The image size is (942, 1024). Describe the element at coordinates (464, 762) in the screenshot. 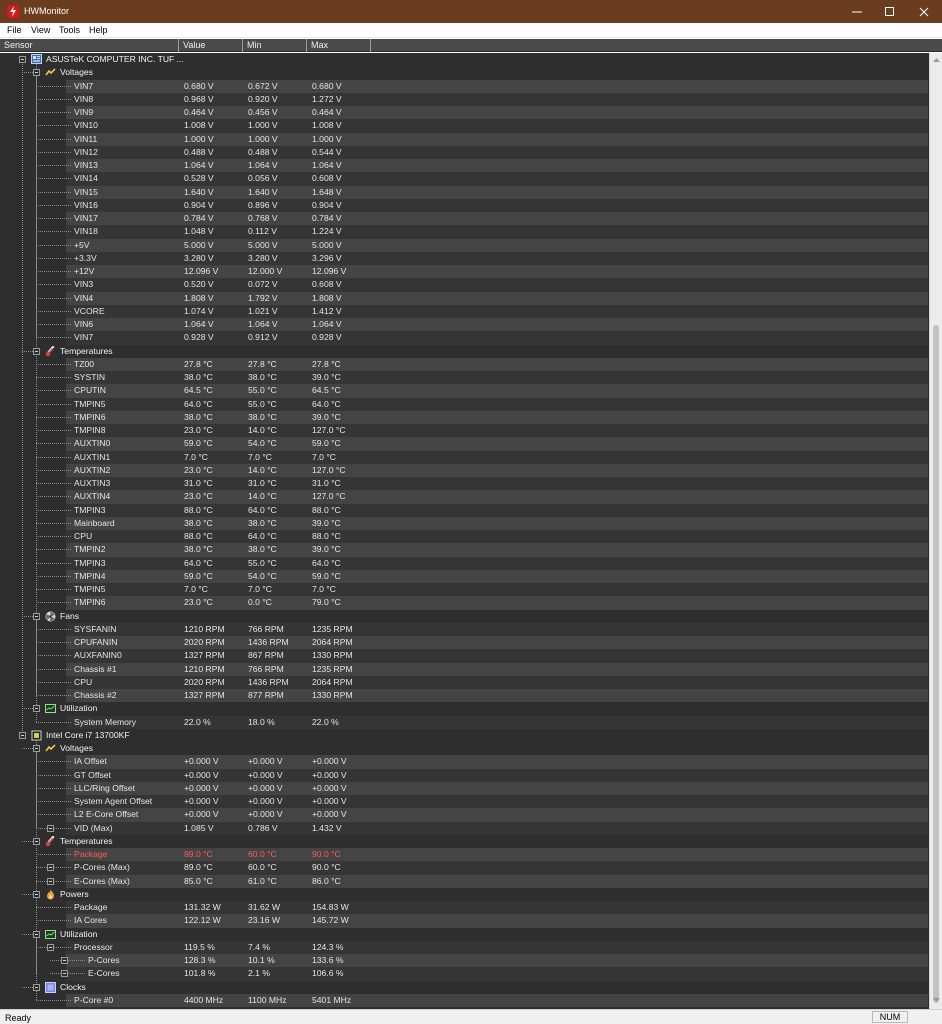

I see `sensor-row: IA Offset +0.000 V +0.000 V +0.000 V` at that location.